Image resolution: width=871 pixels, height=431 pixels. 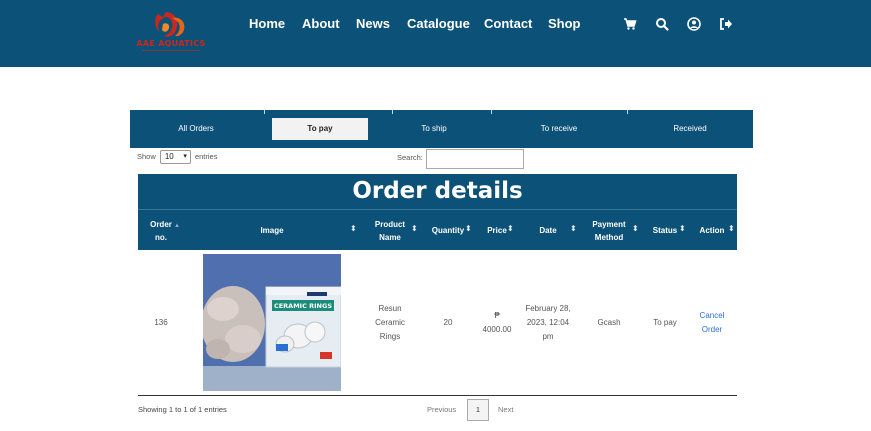 I want to click on col-quantity-label: Quantity, so click(x=448, y=230).